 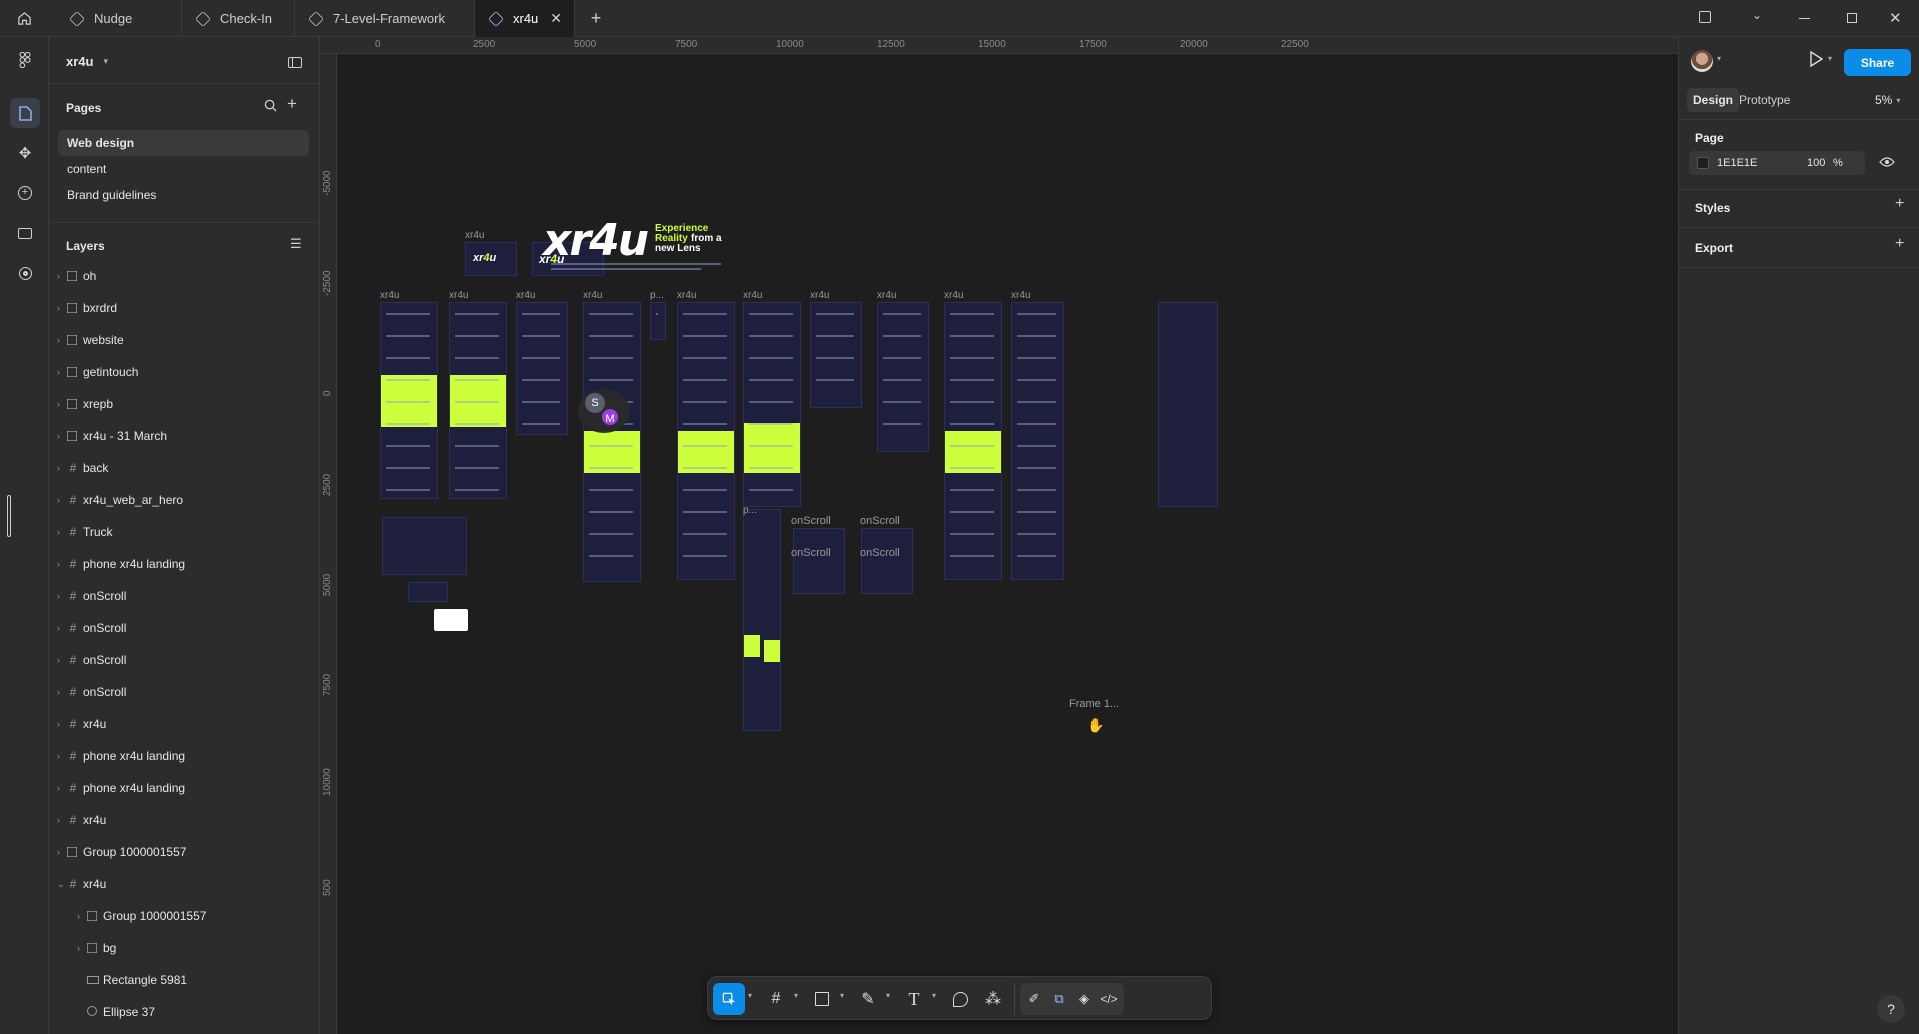 I want to click on page-item-web-design: Web design, so click(x=183, y=143).